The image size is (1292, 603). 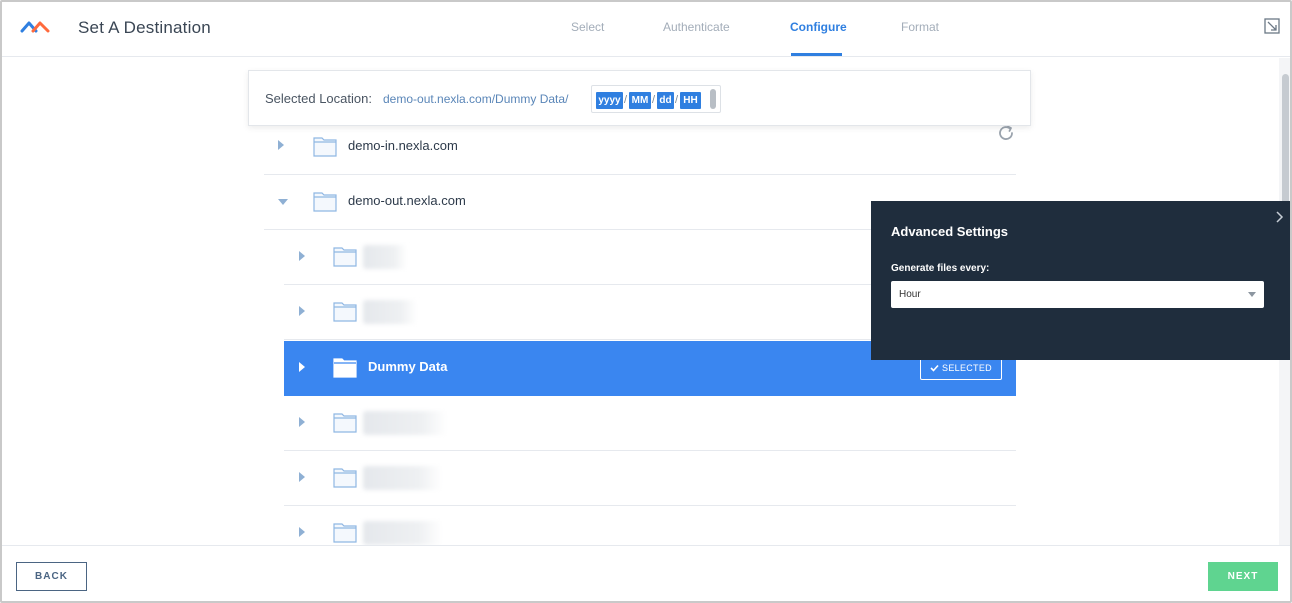 What do you see at coordinates (1252, 294) in the screenshot?
I see `dropdown-caret-icon` at bounding box center [1252, 294].